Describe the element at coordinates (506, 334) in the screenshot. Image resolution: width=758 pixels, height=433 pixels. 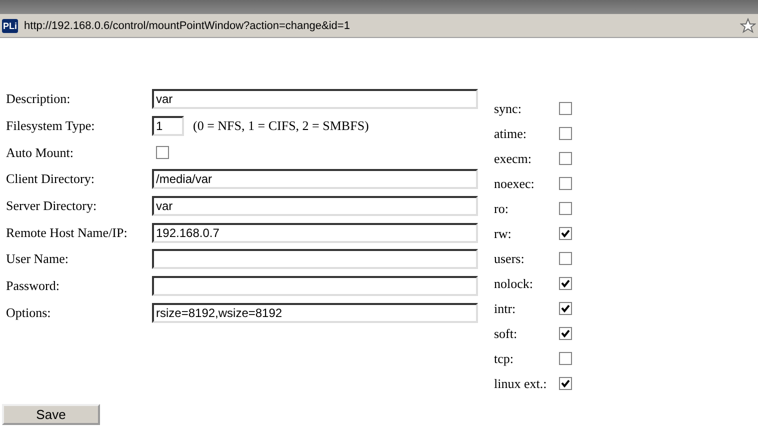
I see `option-label: soft:` at that location.